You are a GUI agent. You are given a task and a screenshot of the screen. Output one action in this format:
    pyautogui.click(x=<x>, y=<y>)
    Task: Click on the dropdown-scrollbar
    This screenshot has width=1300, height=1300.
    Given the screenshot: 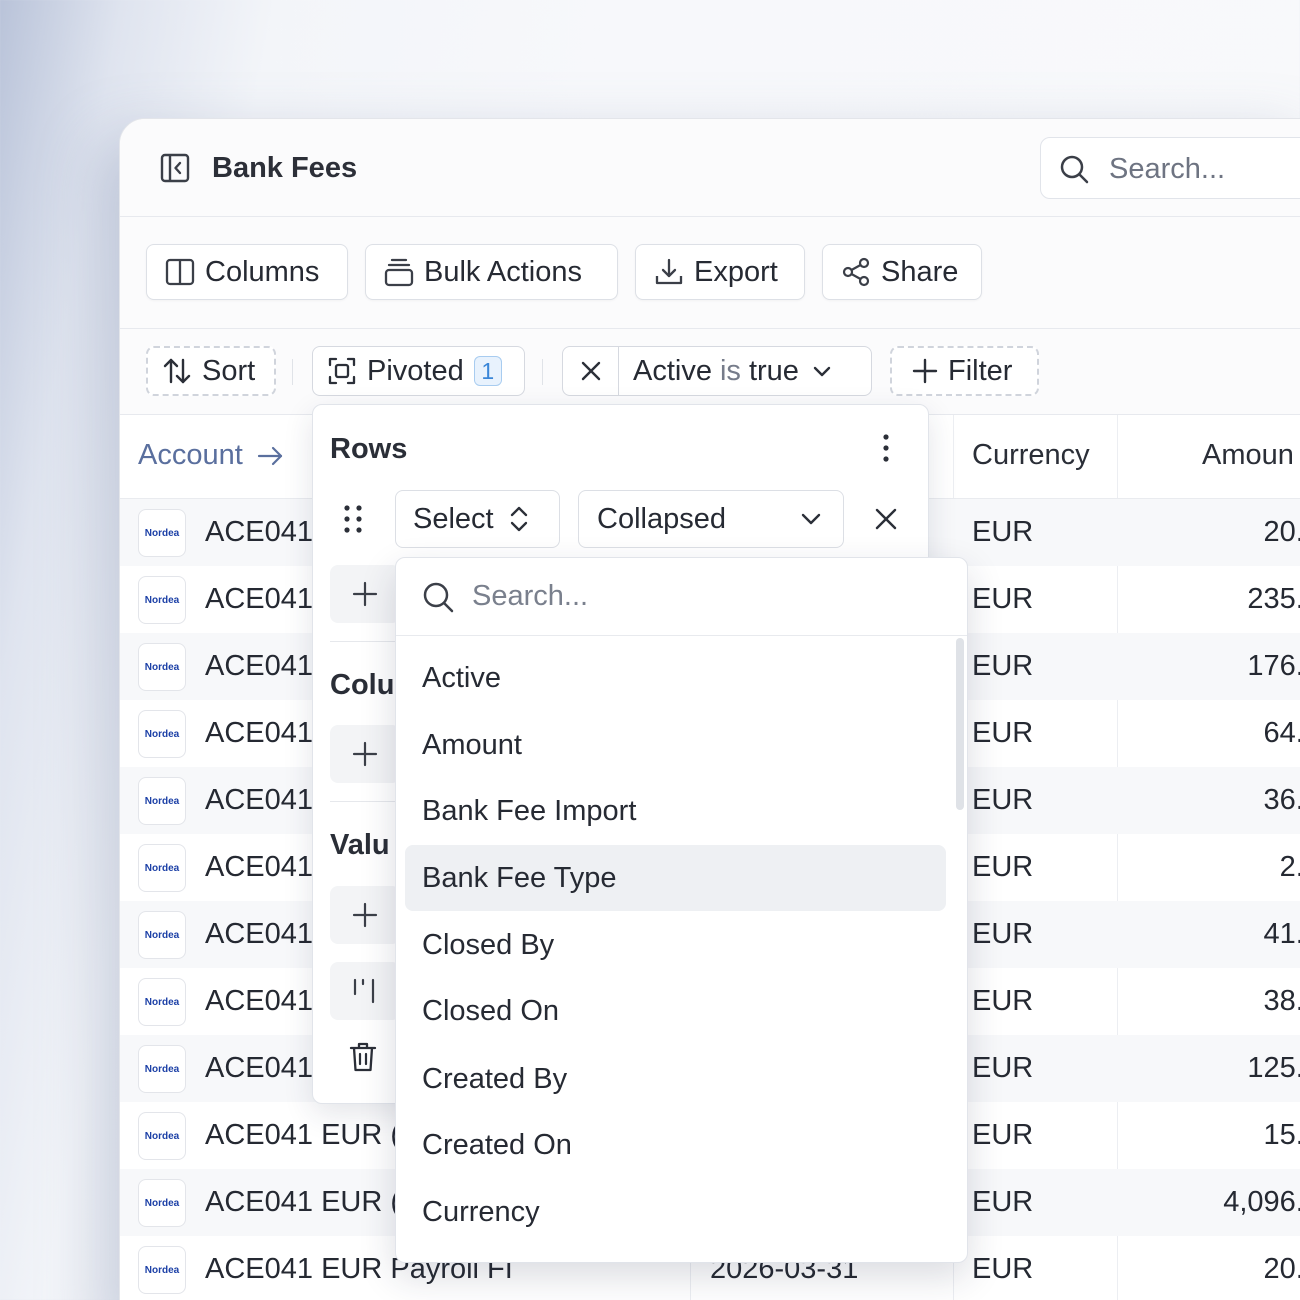 What is the action you would take?
    pyautogui.click(x=960, y=724)
    